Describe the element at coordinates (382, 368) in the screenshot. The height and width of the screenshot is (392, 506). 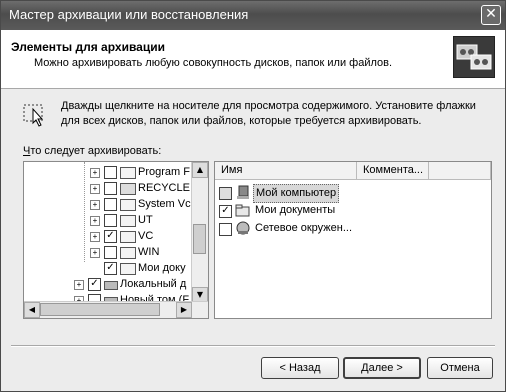
I see `next-button: Далее >` at that location.